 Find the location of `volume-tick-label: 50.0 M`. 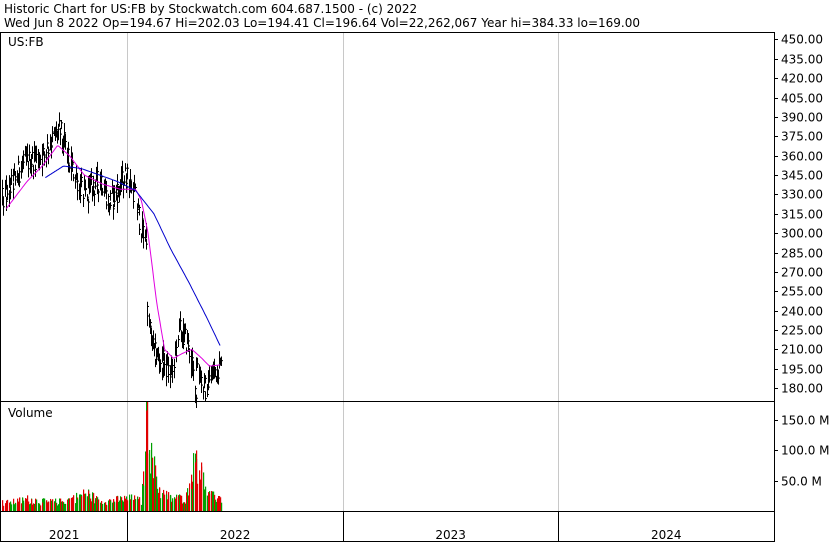

volume-tick-label: 50.0 M is located at coordinates (801, 482).